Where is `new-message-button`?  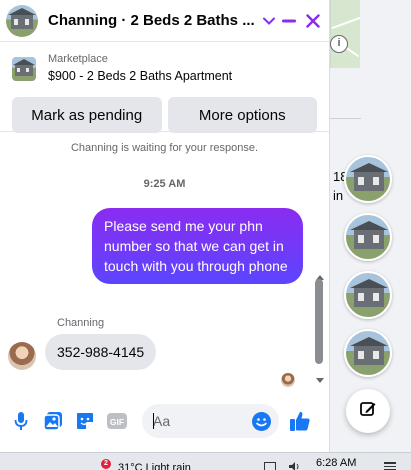
new-message-button is located at coordinates (368, 411).